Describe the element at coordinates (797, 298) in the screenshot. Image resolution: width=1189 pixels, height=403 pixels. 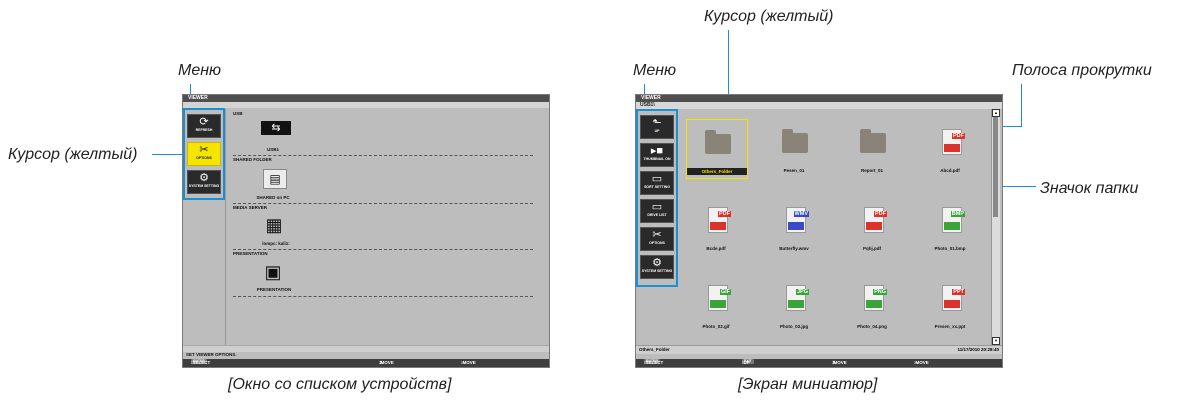
I see `file-type-icon: JPG` at that location.